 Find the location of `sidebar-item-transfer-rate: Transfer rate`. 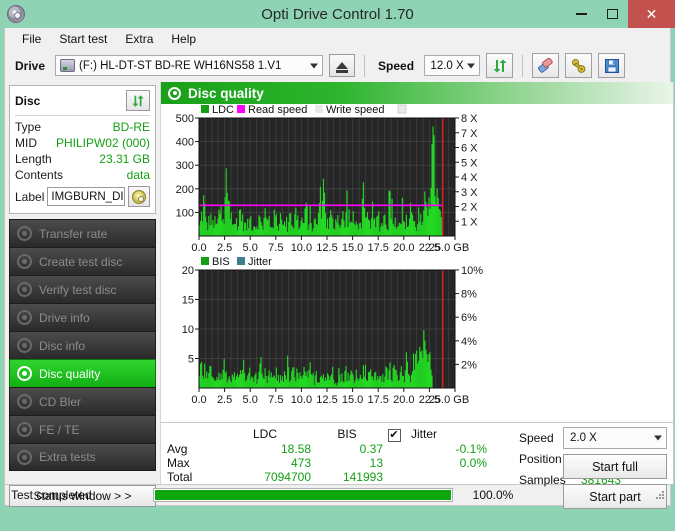

sidebar-item-transfer-rate: Transfer rate is located at coordinates (82, 233).